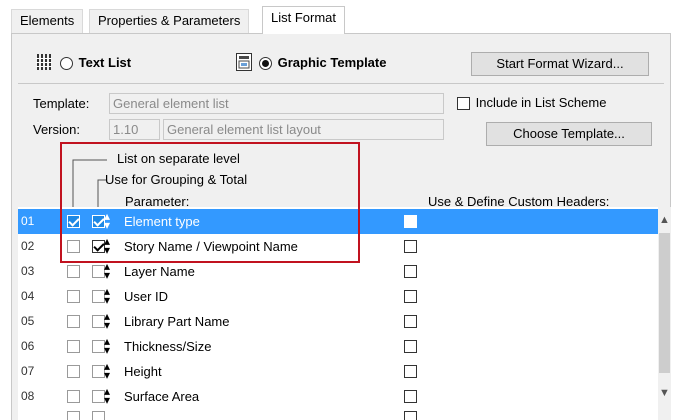  Describe the element at coordinates (143, 371) in the screenshot. I see `parameter-name: Height` at that location.